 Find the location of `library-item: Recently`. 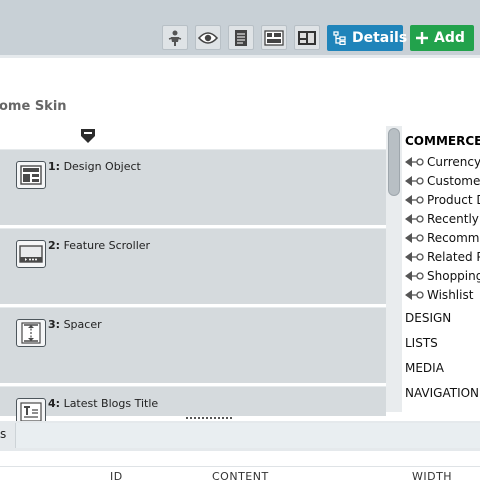

library-item: Recently is located at coordinates (441, 219).